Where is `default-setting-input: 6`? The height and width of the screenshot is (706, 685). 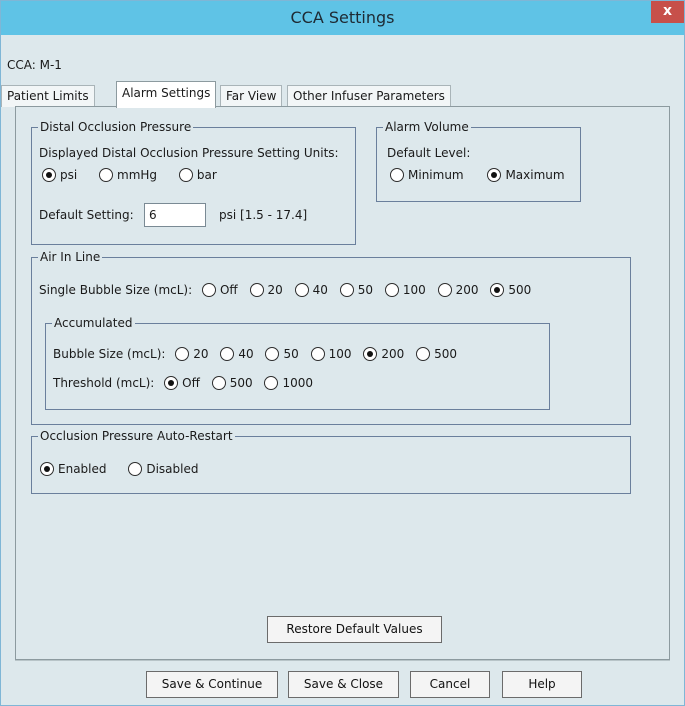
default-setting-input: 6 is located at coordinates (175, 215).